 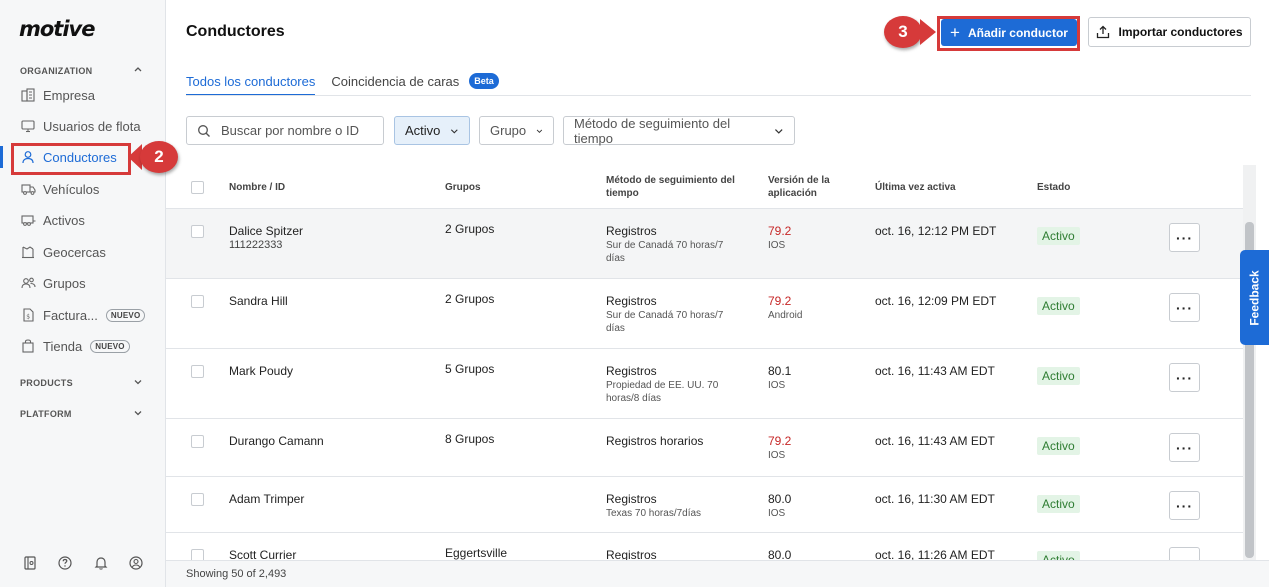 I want to click on method-filter: Método de seguimiento del tiempo, so click(x=679, y=131).